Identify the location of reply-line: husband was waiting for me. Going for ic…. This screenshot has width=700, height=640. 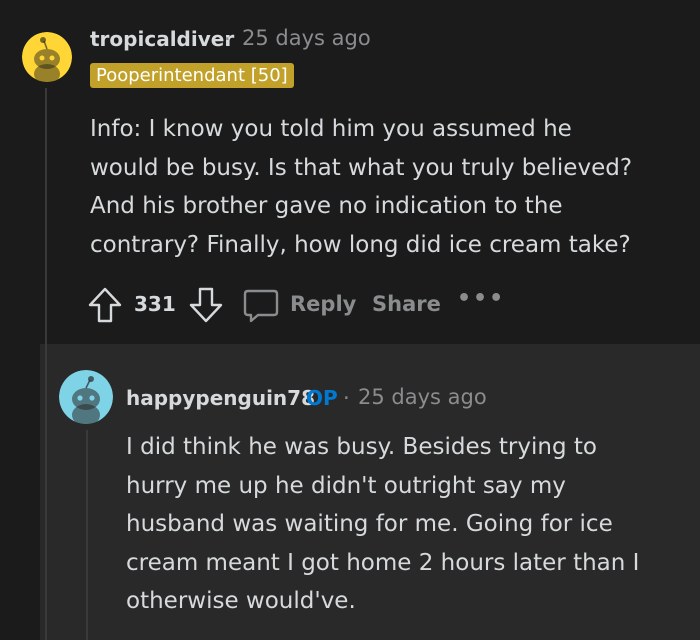
(369, 524).